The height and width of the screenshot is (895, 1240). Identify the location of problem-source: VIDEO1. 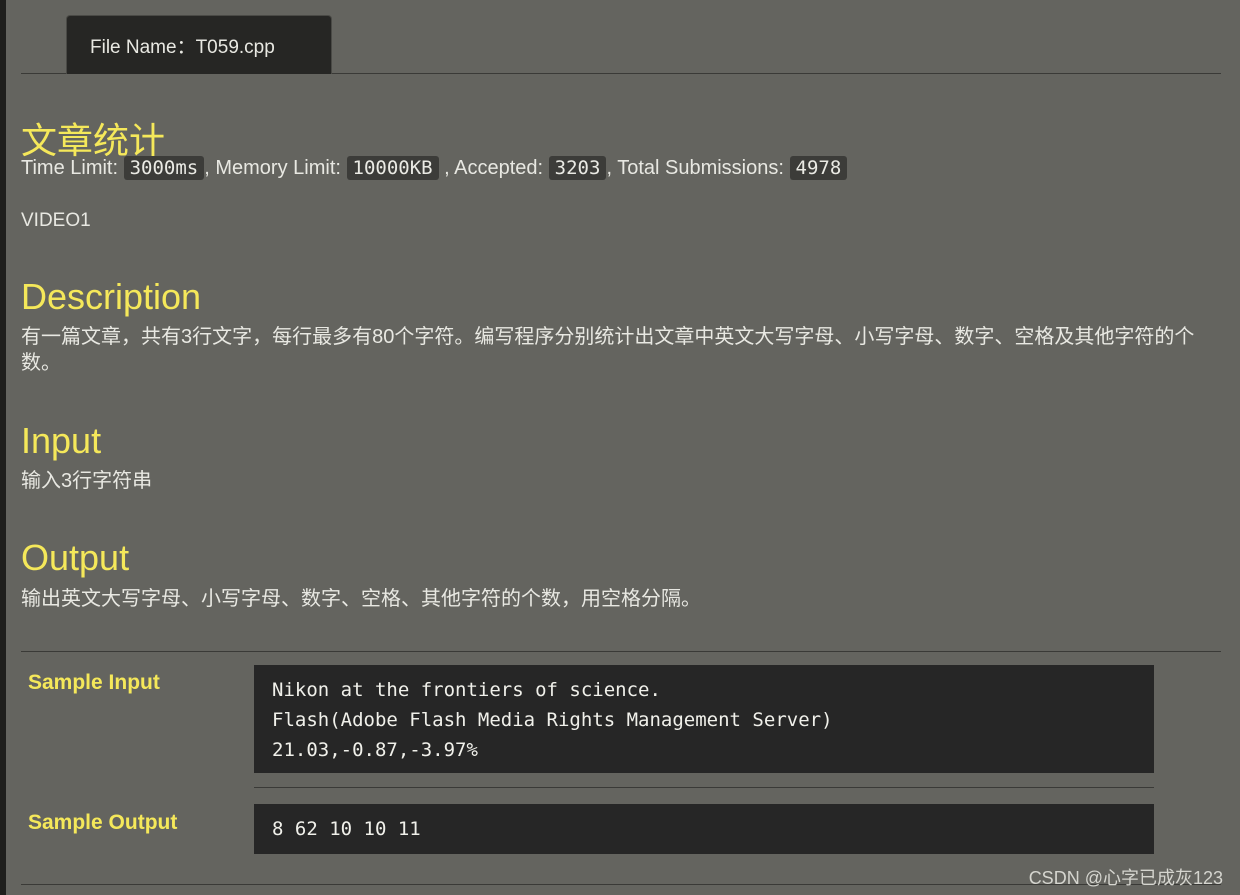
(56, 220).